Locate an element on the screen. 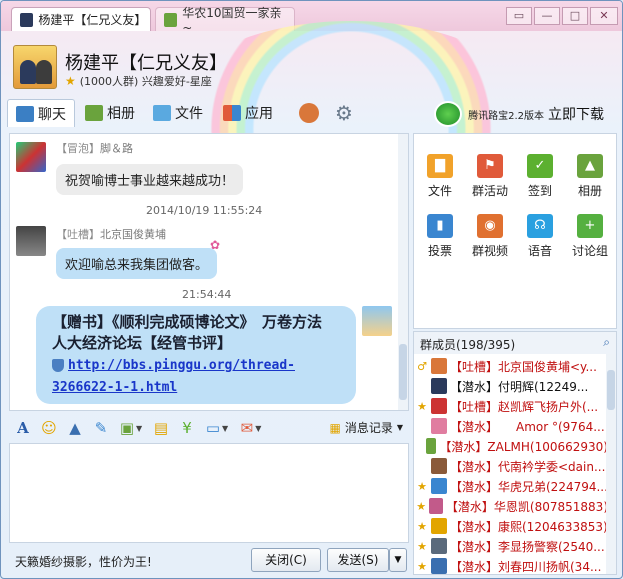  tab-chat: 聊天 is located at coordinates (41, 113).